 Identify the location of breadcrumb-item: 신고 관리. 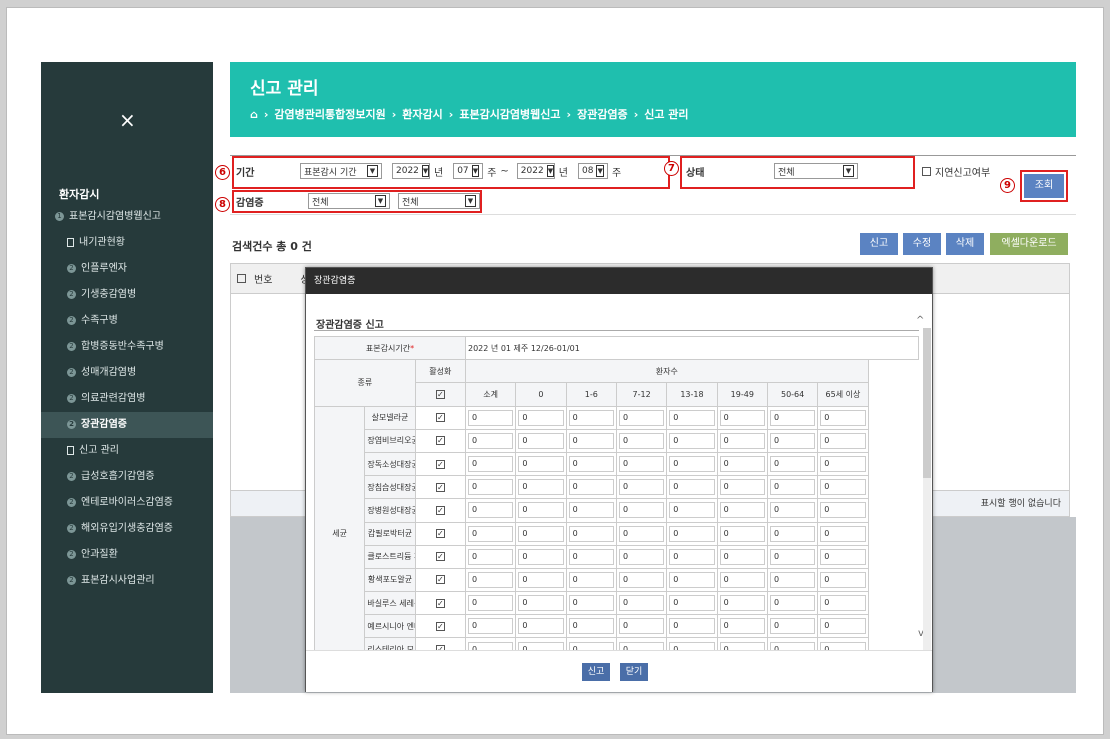
(666, 114).